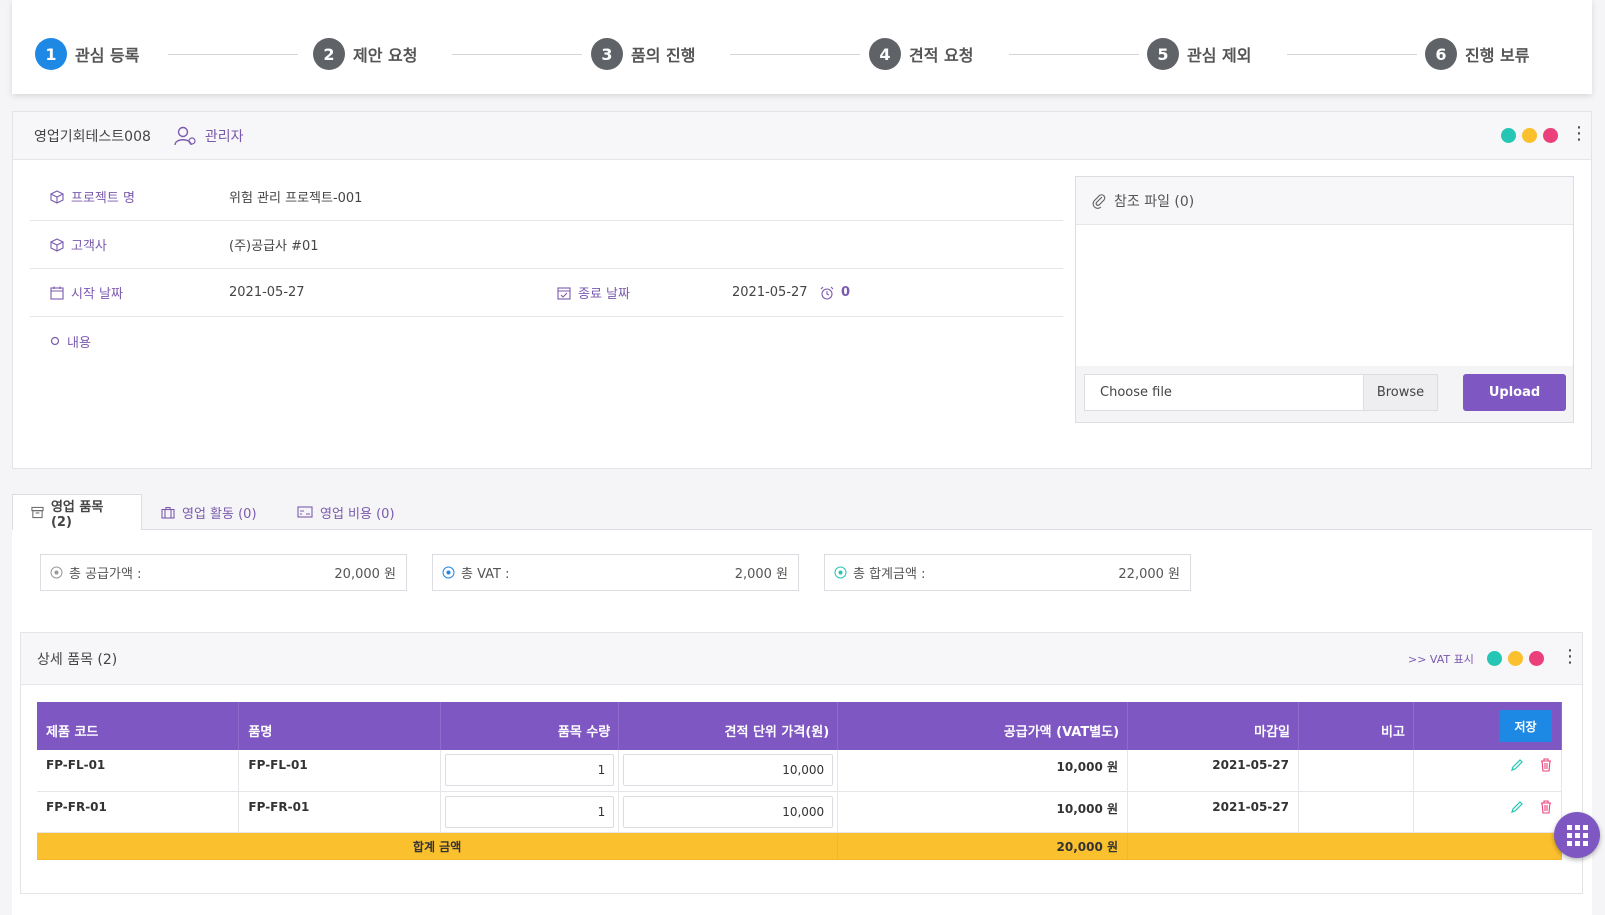  I want to click on status-dots, so click(1512, 658).